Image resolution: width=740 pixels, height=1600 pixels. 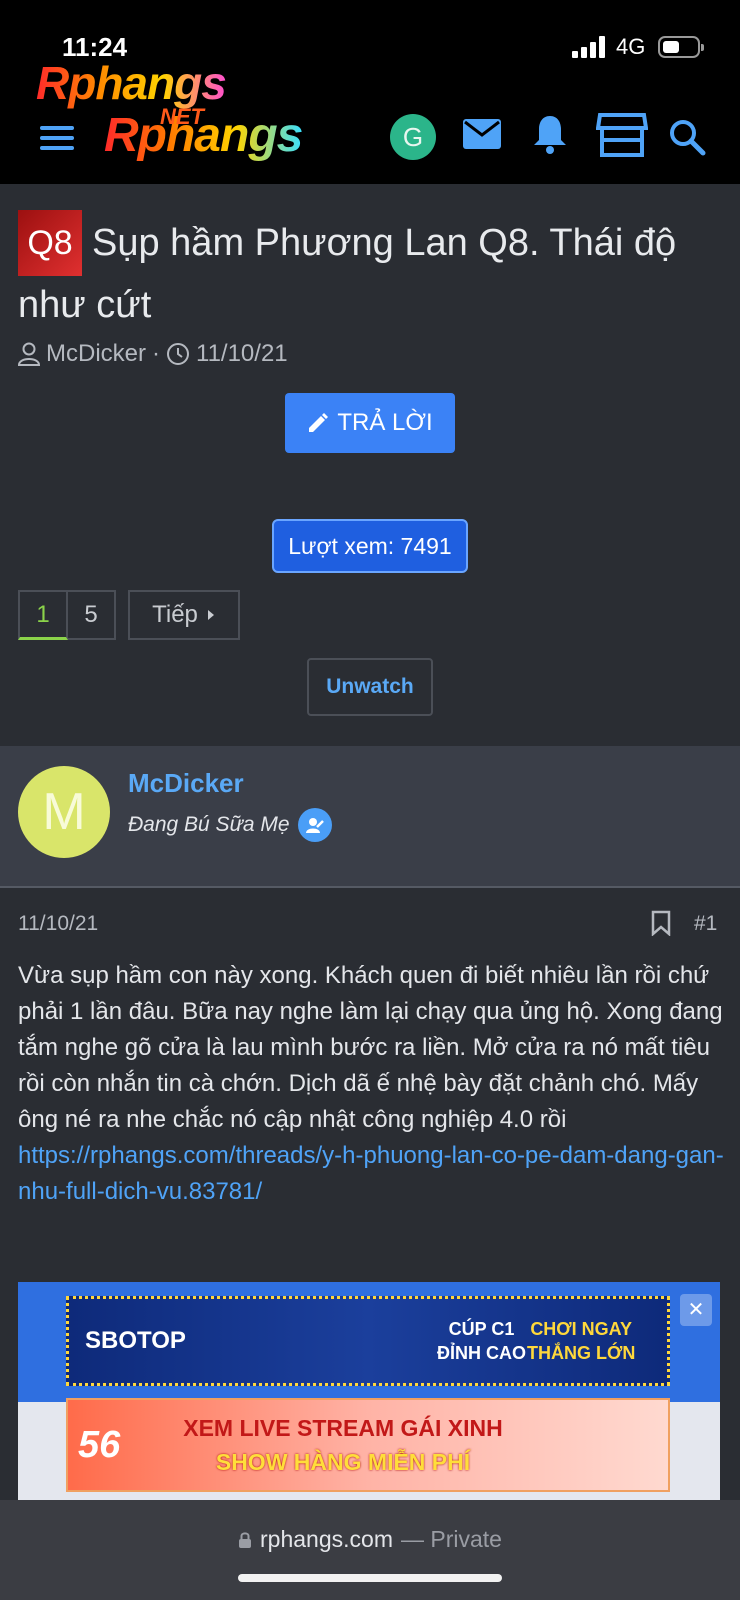 I want to click on site-logo-overlay: Rphangs, so click(x=131, y=83).